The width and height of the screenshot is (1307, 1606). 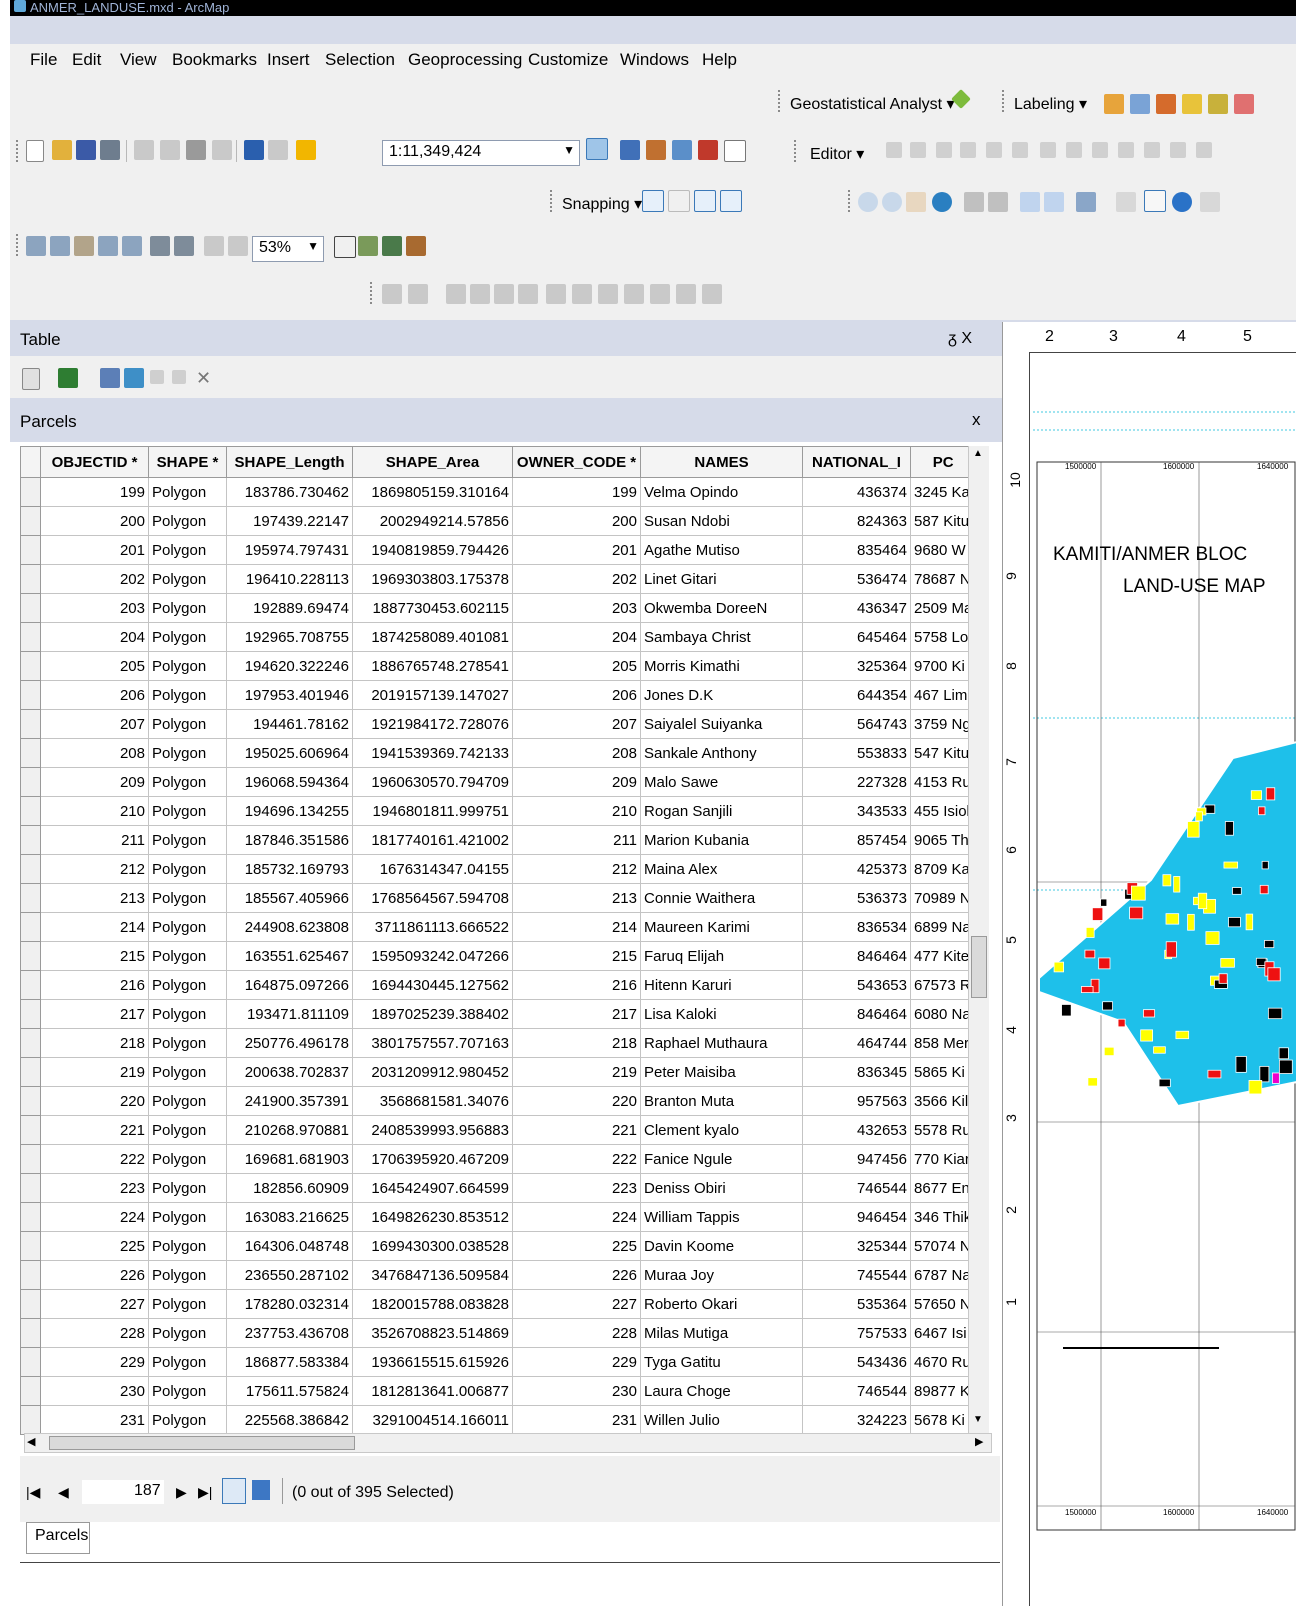 I want to click on table-cell: 219, so click(x=94, y=1072).